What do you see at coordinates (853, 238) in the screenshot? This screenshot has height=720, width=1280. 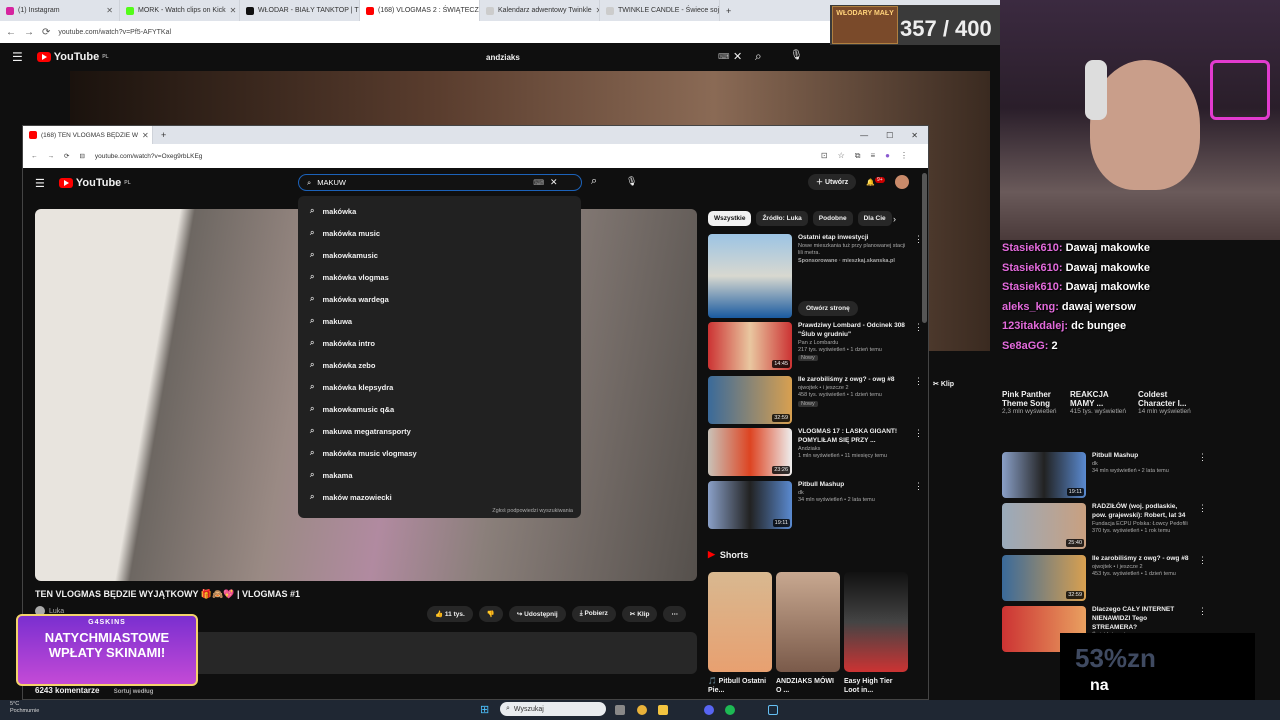 I see `ad-title: Ostatni etap inwestycji` at bounding box center [853, 238].